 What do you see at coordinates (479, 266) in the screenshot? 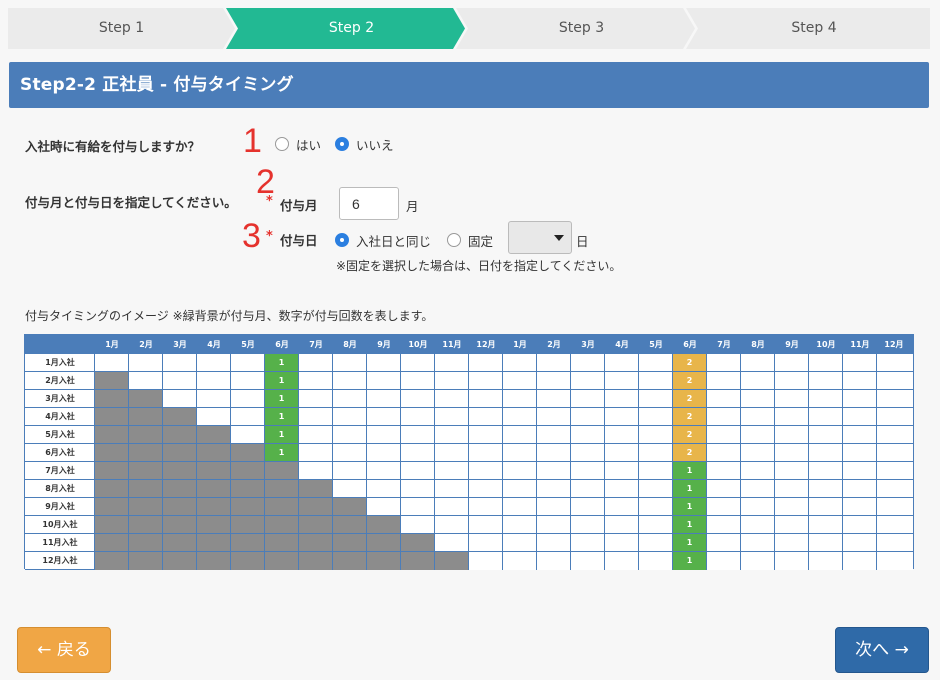
I see `fixed-date-note: ※固定を選択した場合は、日付を指定してください。` at bounding box center [479, 266].